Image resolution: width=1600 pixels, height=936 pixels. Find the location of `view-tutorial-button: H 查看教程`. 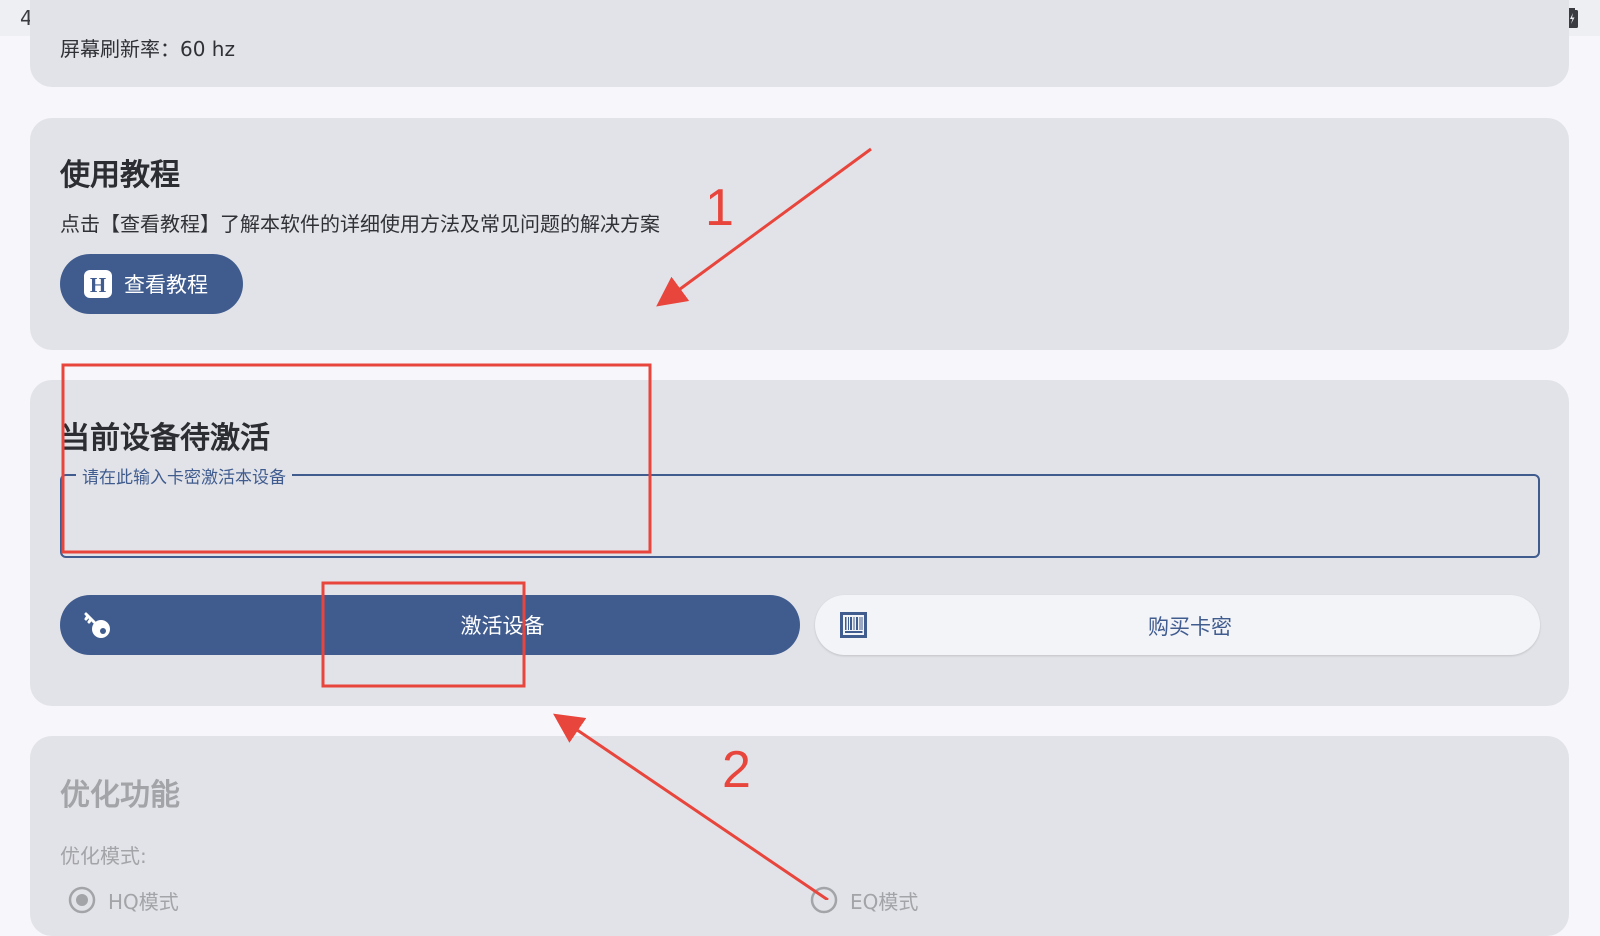

view-tutorial-button: H 查看教程 is located at coordinates (151, 284).